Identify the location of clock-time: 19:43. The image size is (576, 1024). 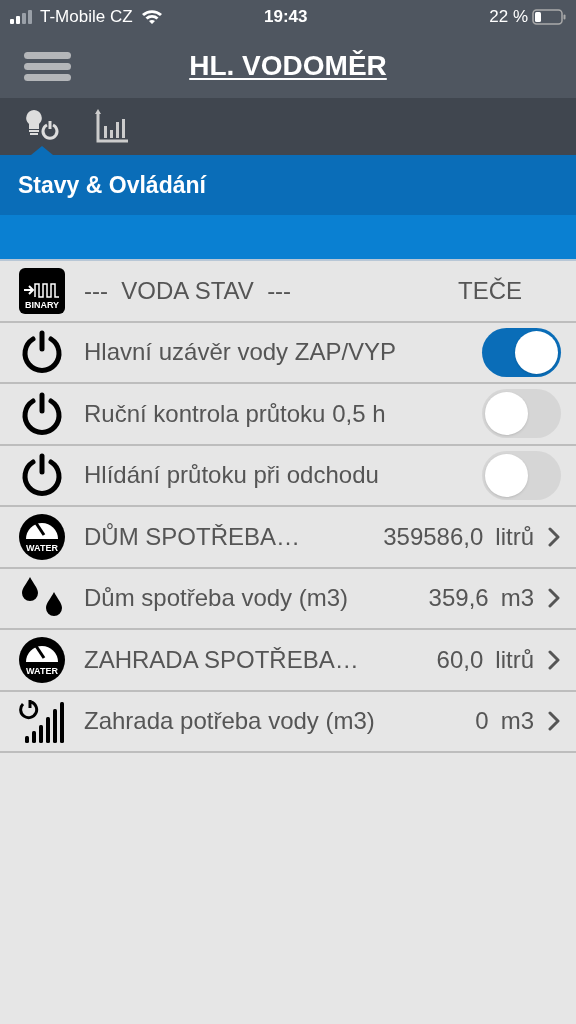
(286, 17).